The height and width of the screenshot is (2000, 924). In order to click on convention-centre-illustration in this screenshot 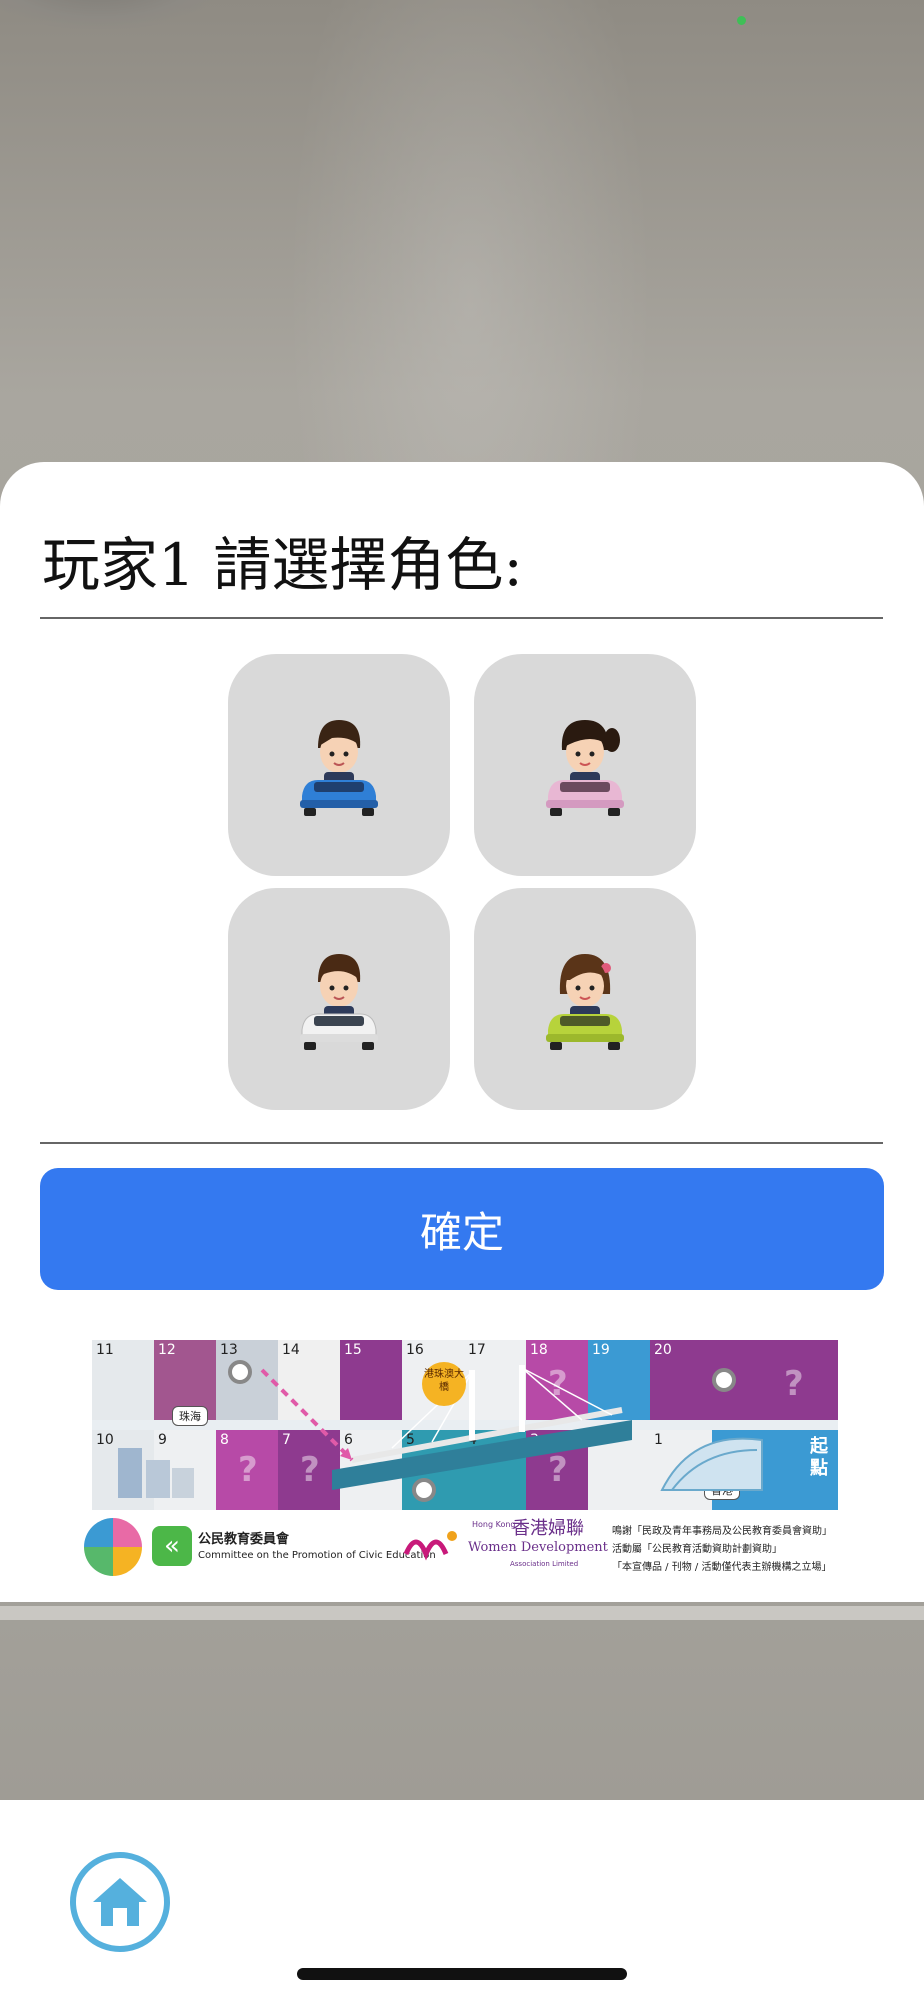, I will do `click(711, 1464)`.